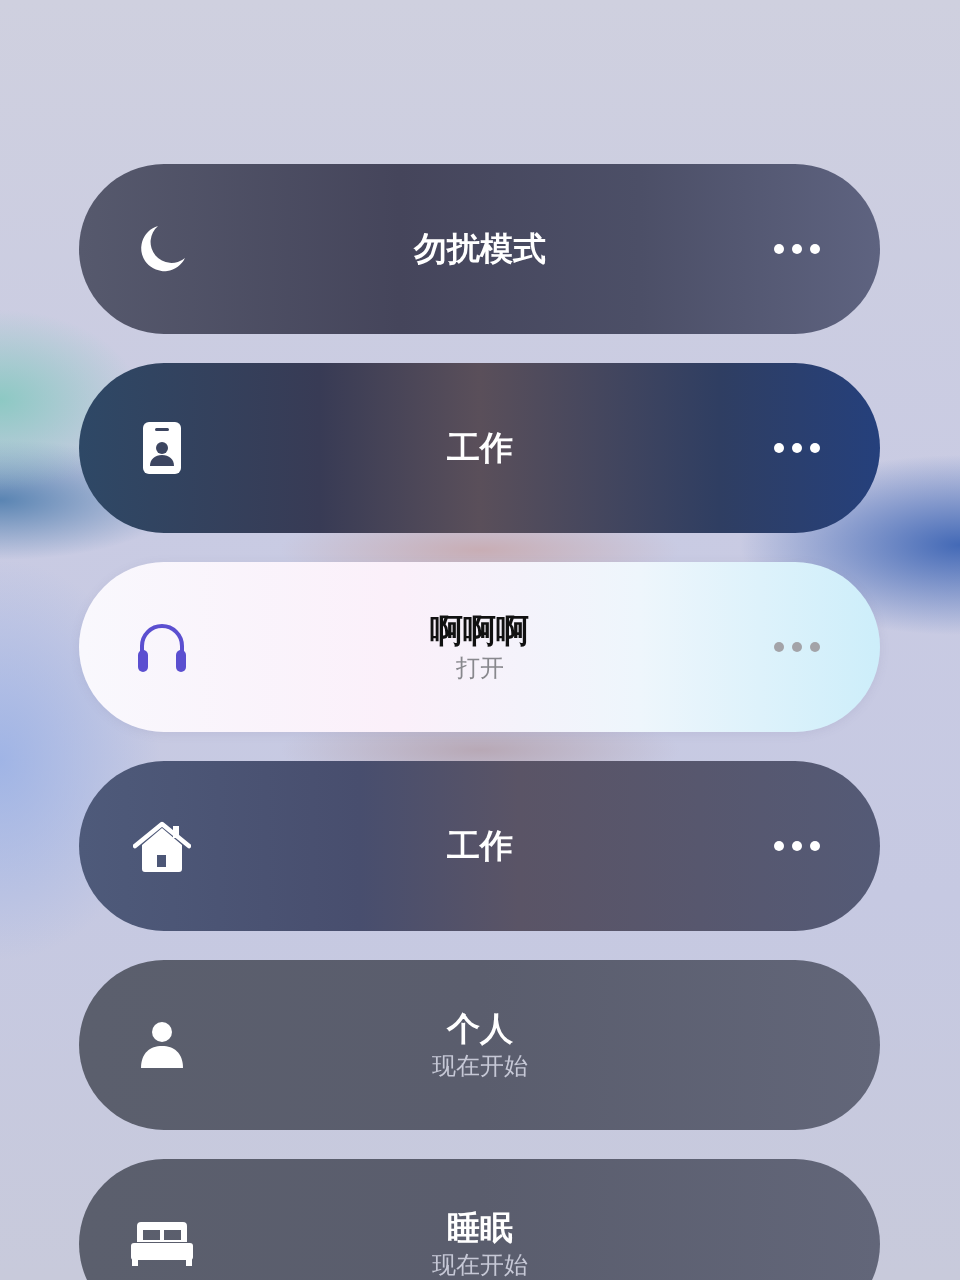 This screenshot has width=960, height=1280. I want to click on person-icon, so click(162, 1045).